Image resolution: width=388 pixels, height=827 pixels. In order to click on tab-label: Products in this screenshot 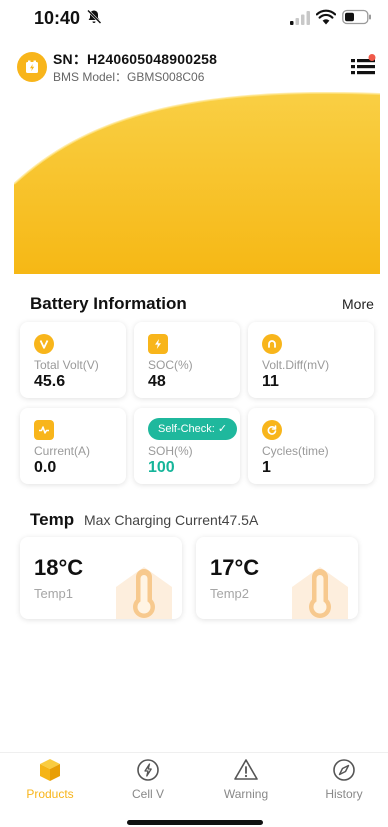, I will do `click(50, 794)`.